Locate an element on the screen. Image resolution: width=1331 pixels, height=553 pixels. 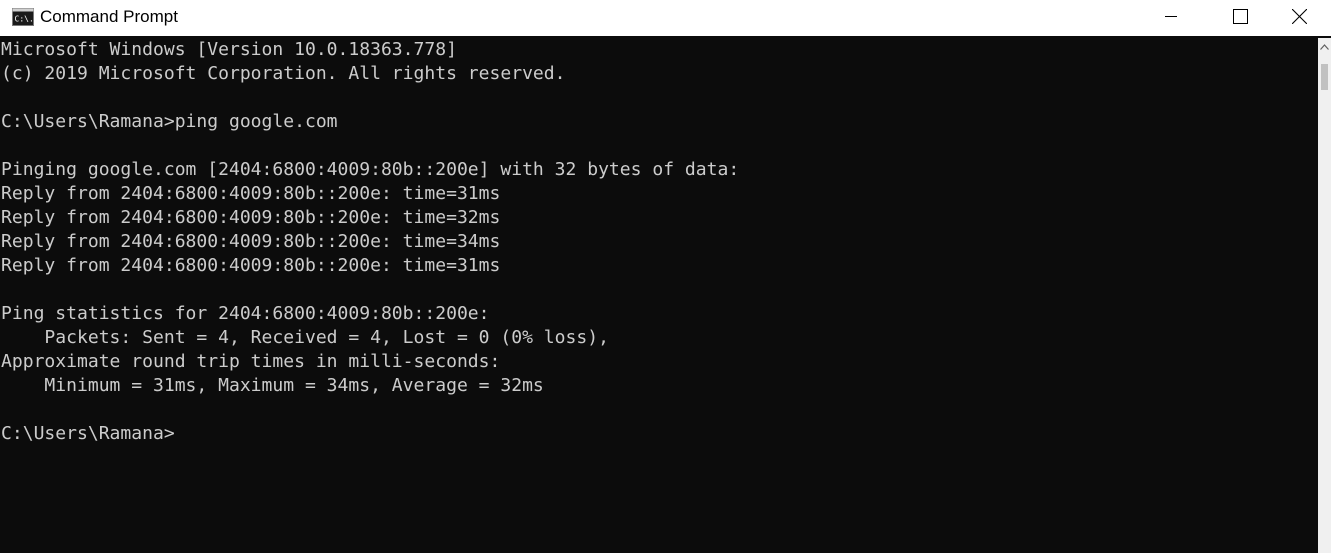
svg-text: C:\. is located at coordinates (24, 19).